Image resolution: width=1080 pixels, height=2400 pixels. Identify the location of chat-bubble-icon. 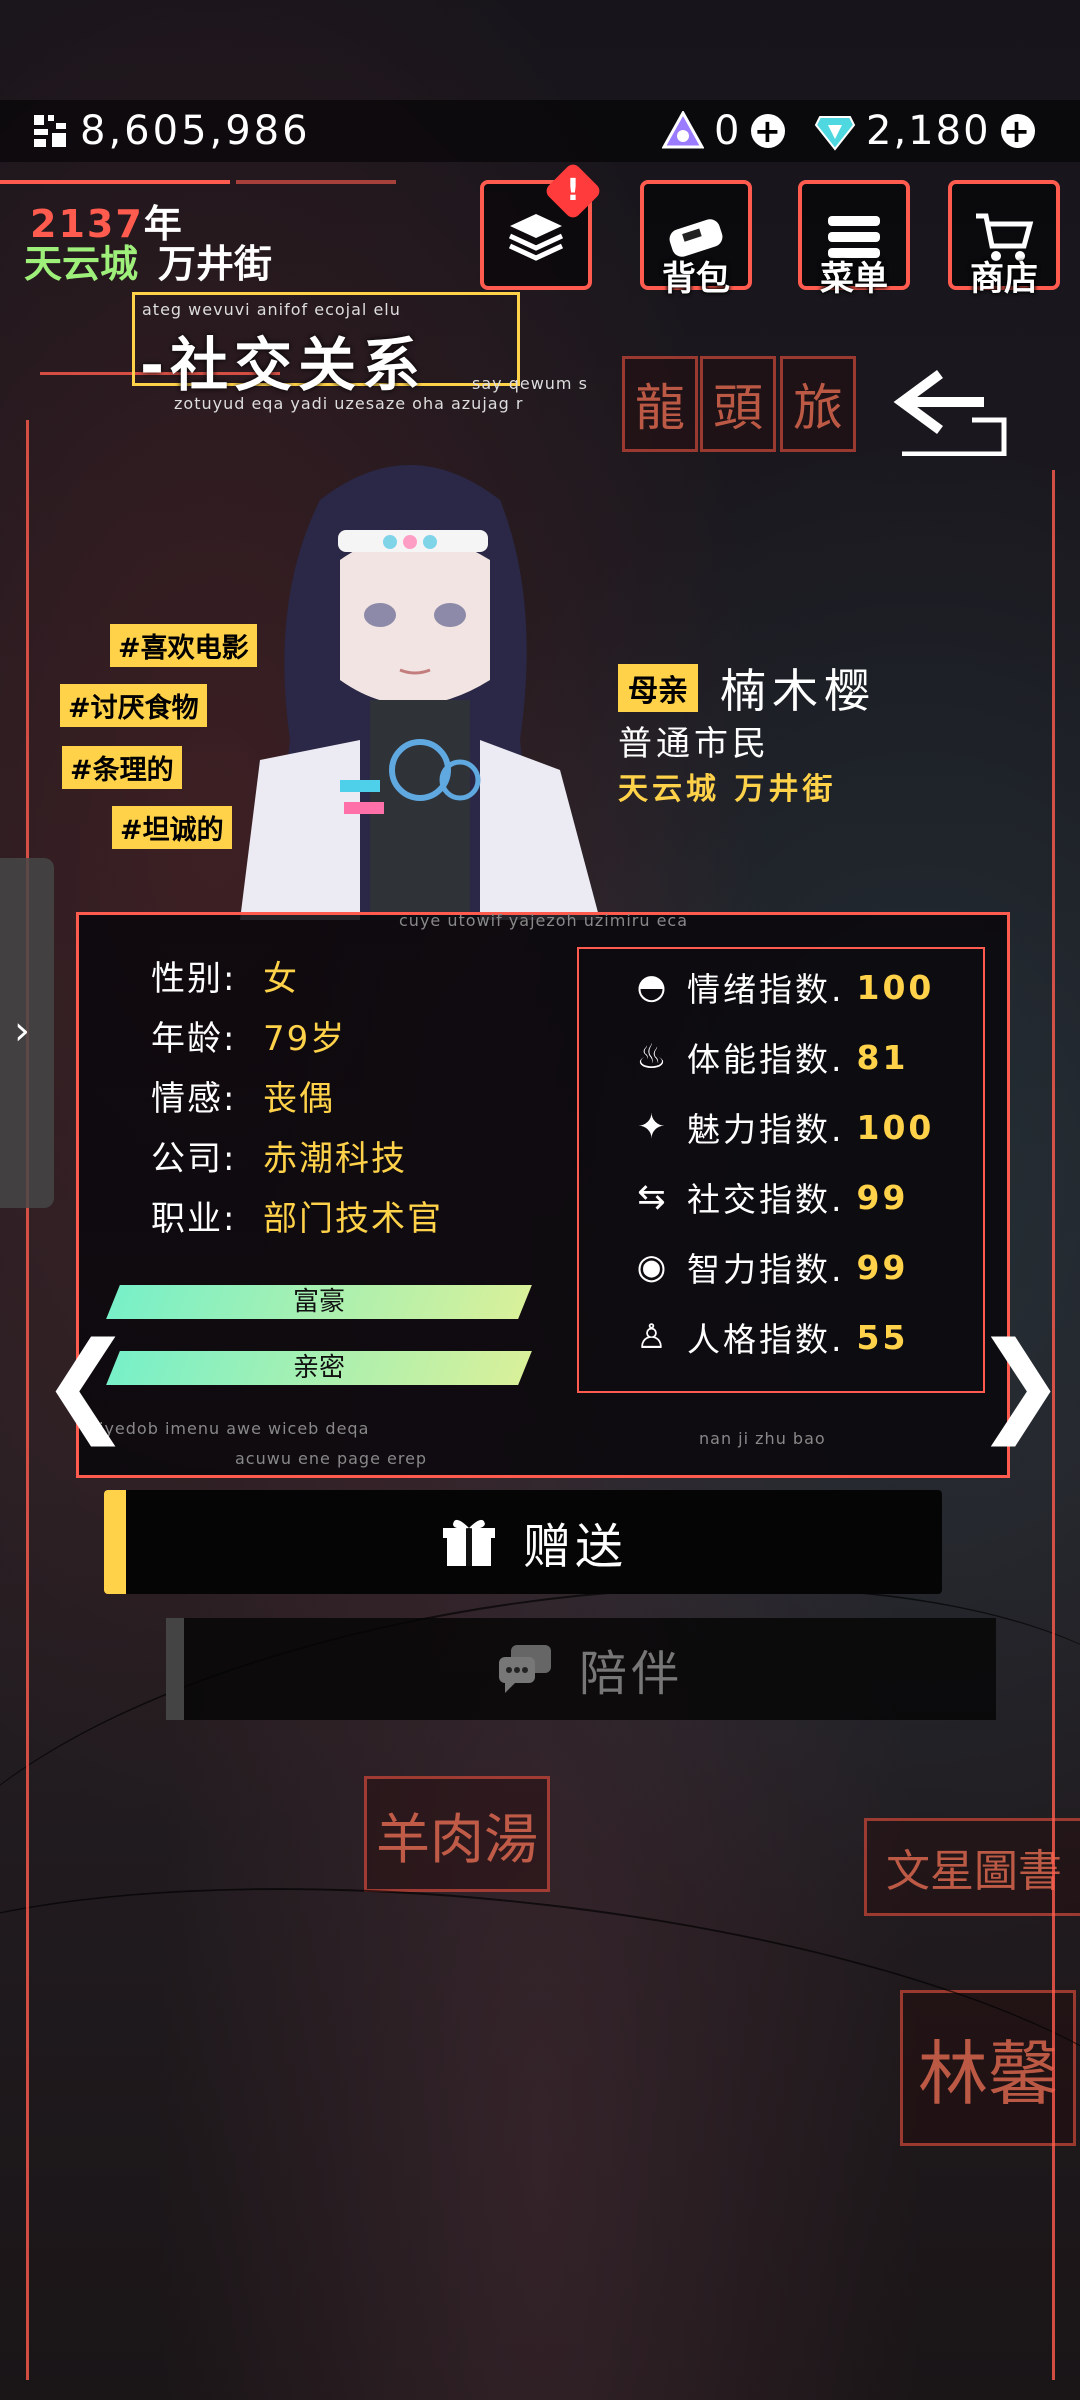
(524, 1669).